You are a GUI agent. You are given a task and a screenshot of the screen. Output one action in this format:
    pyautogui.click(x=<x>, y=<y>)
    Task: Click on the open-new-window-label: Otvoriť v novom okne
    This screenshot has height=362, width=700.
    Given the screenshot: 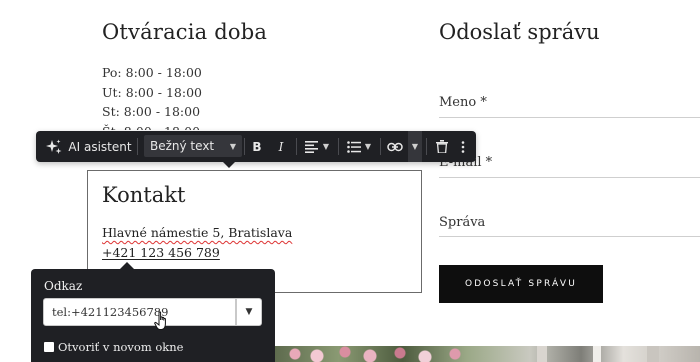 What is the action you would take?
    pyautogui.click(x=121, y=347)
    